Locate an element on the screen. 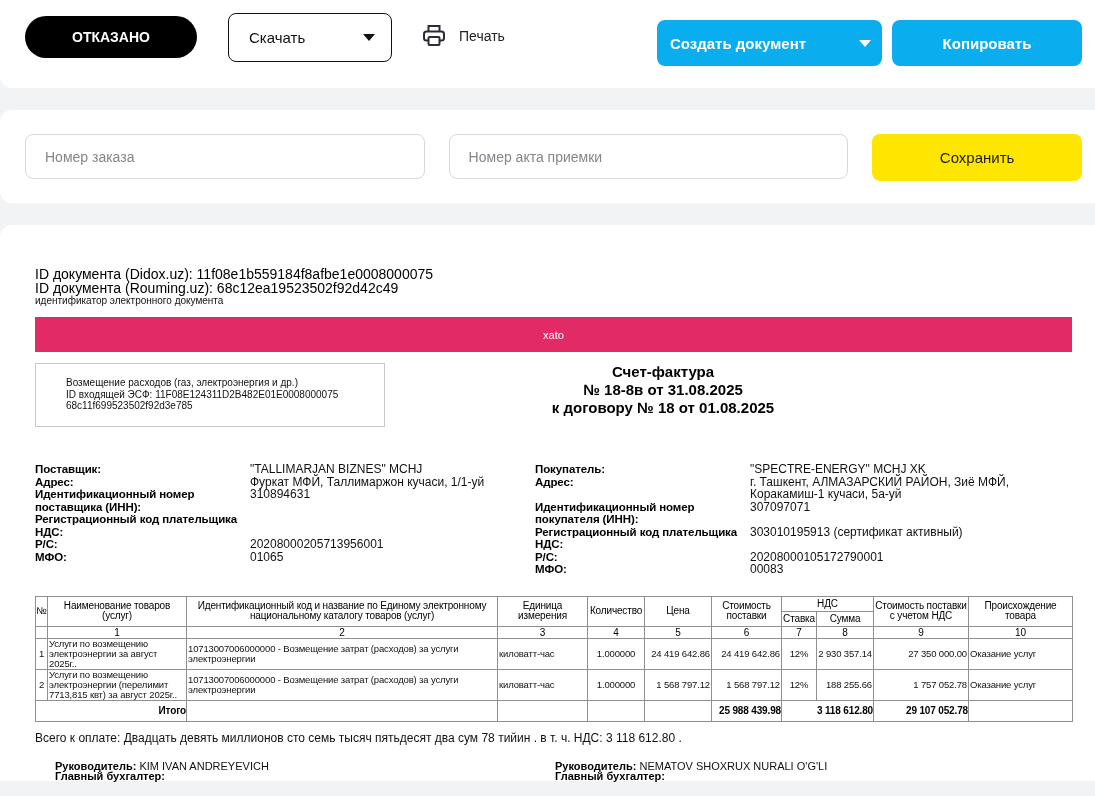  column-header: Стоимость поставки с учетом НДС is located at coordinates (921, 611).